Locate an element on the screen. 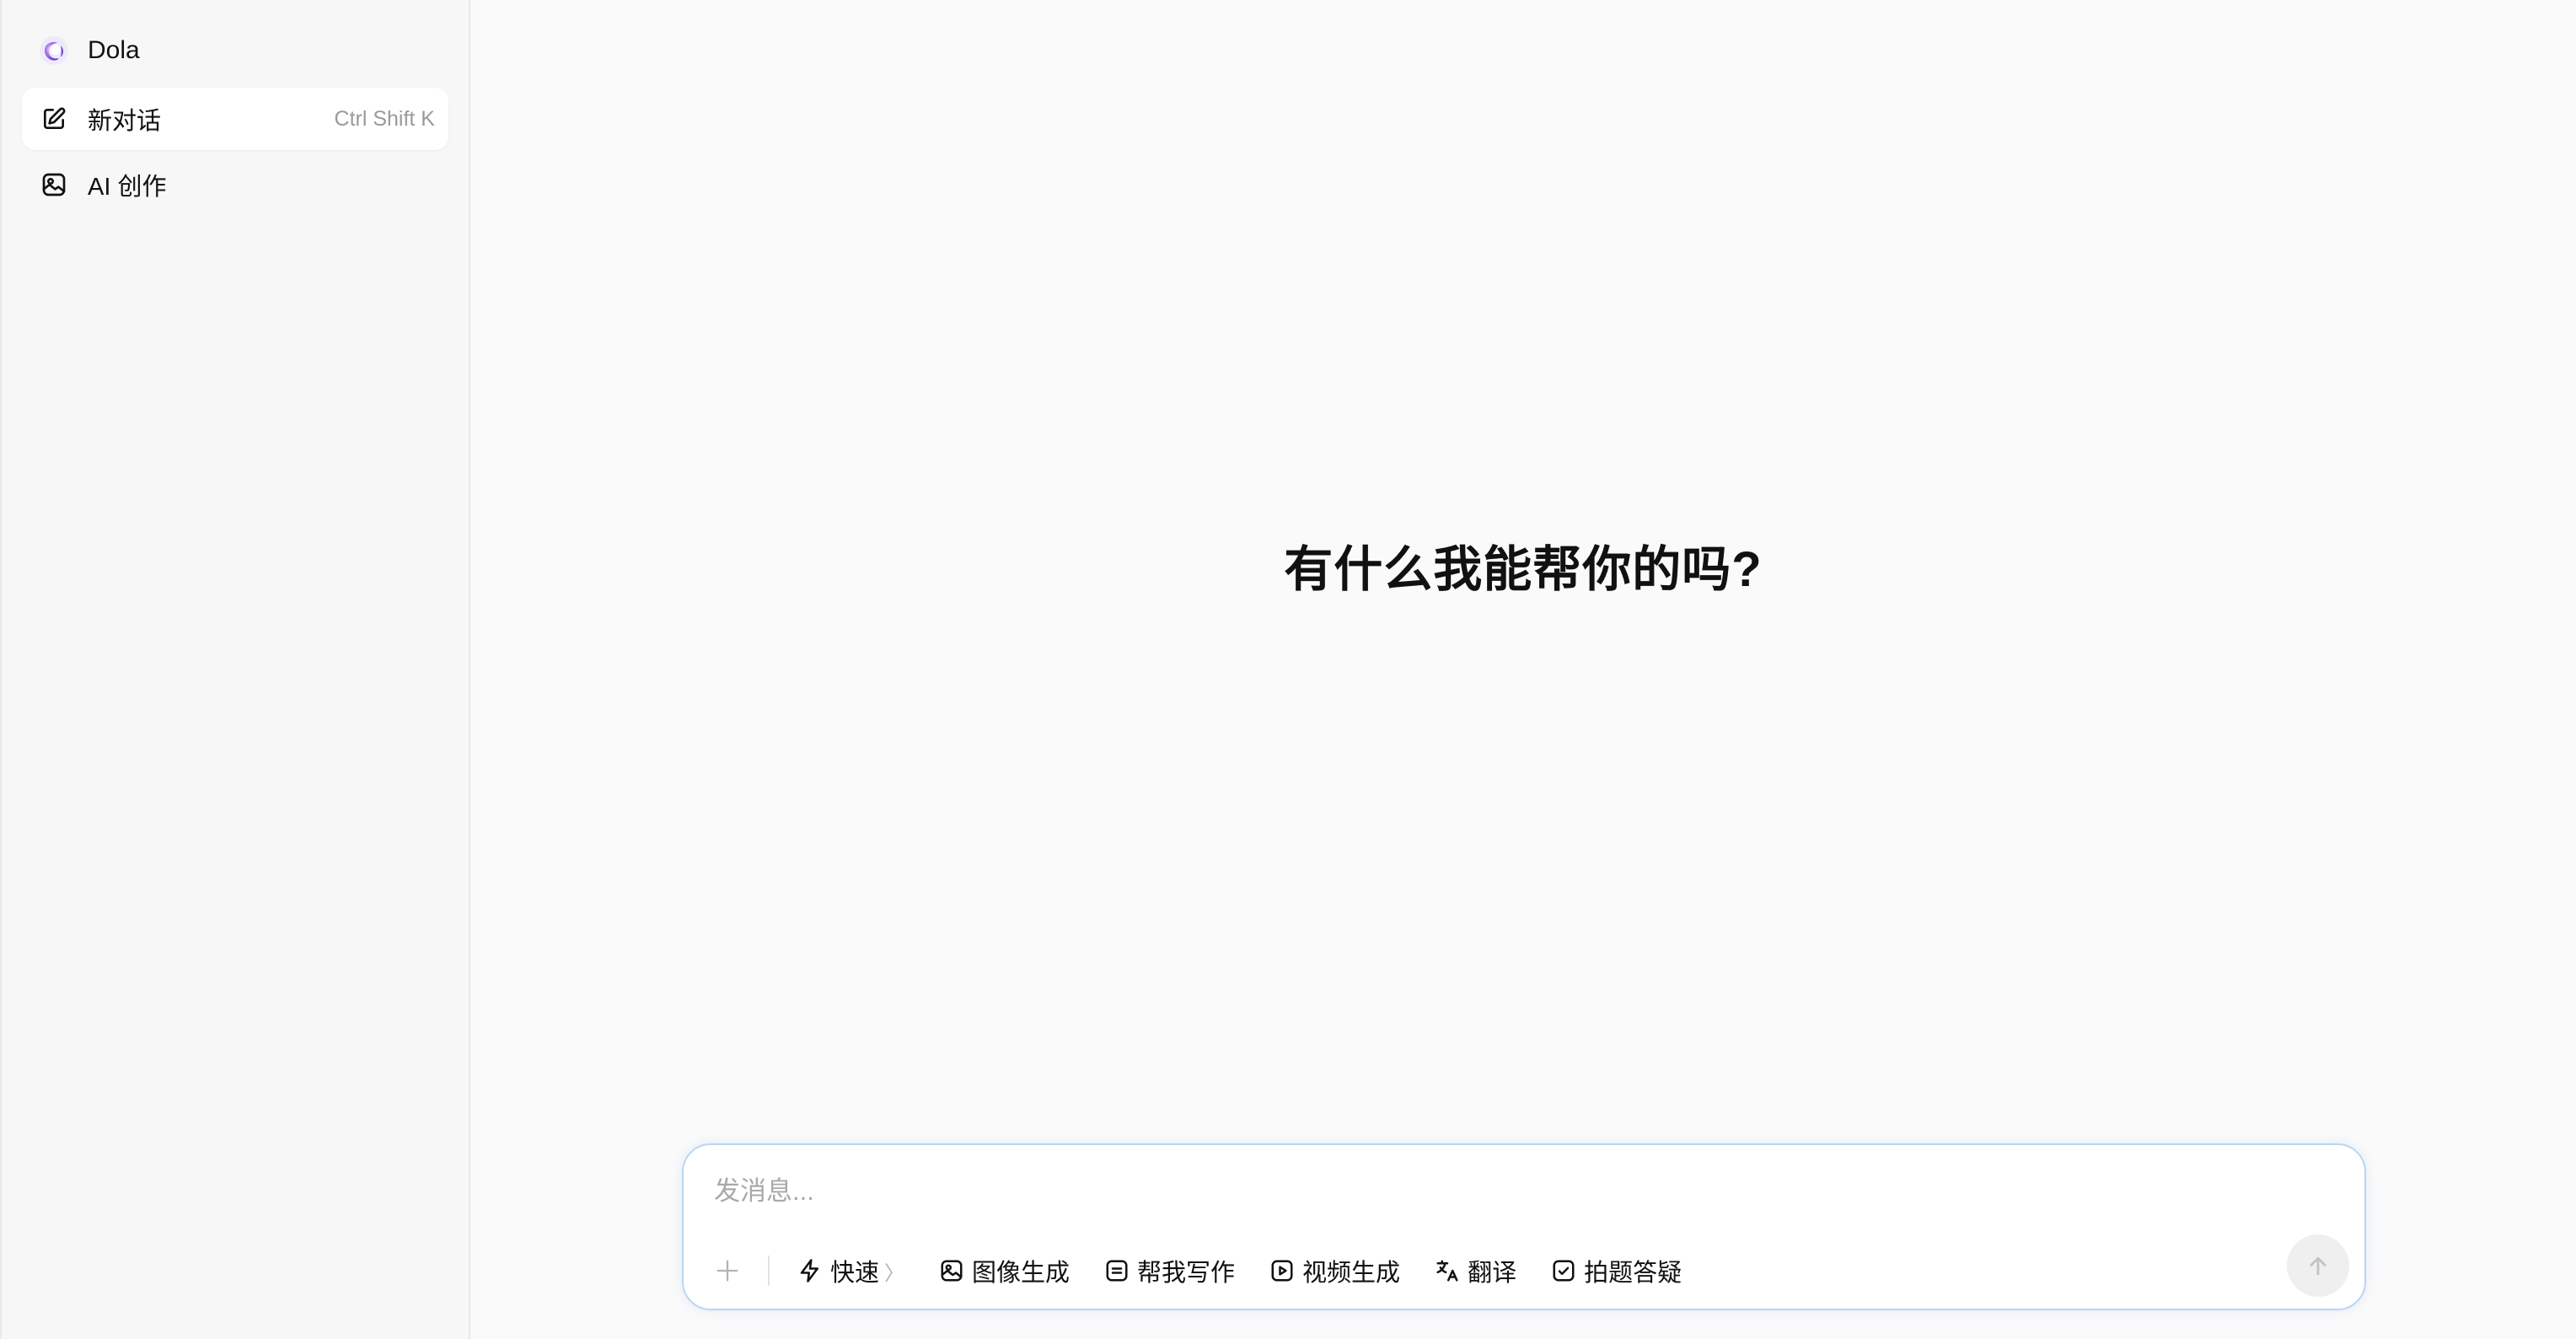 Image resolution: width=2576 pixels, height=1339 pixels. shortcut-hint: Ctrl Shift K is located at coordinates (384, 118).